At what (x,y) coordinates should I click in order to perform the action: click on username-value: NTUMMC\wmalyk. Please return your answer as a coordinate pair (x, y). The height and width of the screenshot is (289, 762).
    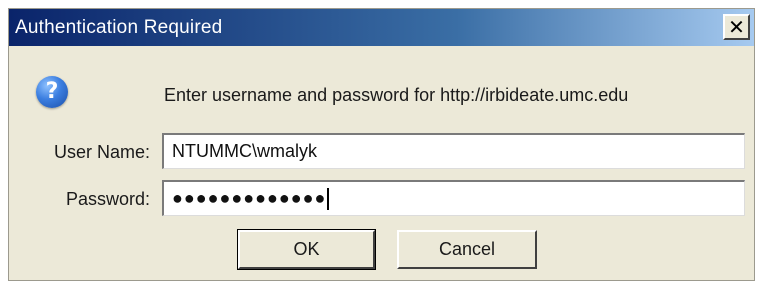
    Looking at the image, I should click on (244, 151).